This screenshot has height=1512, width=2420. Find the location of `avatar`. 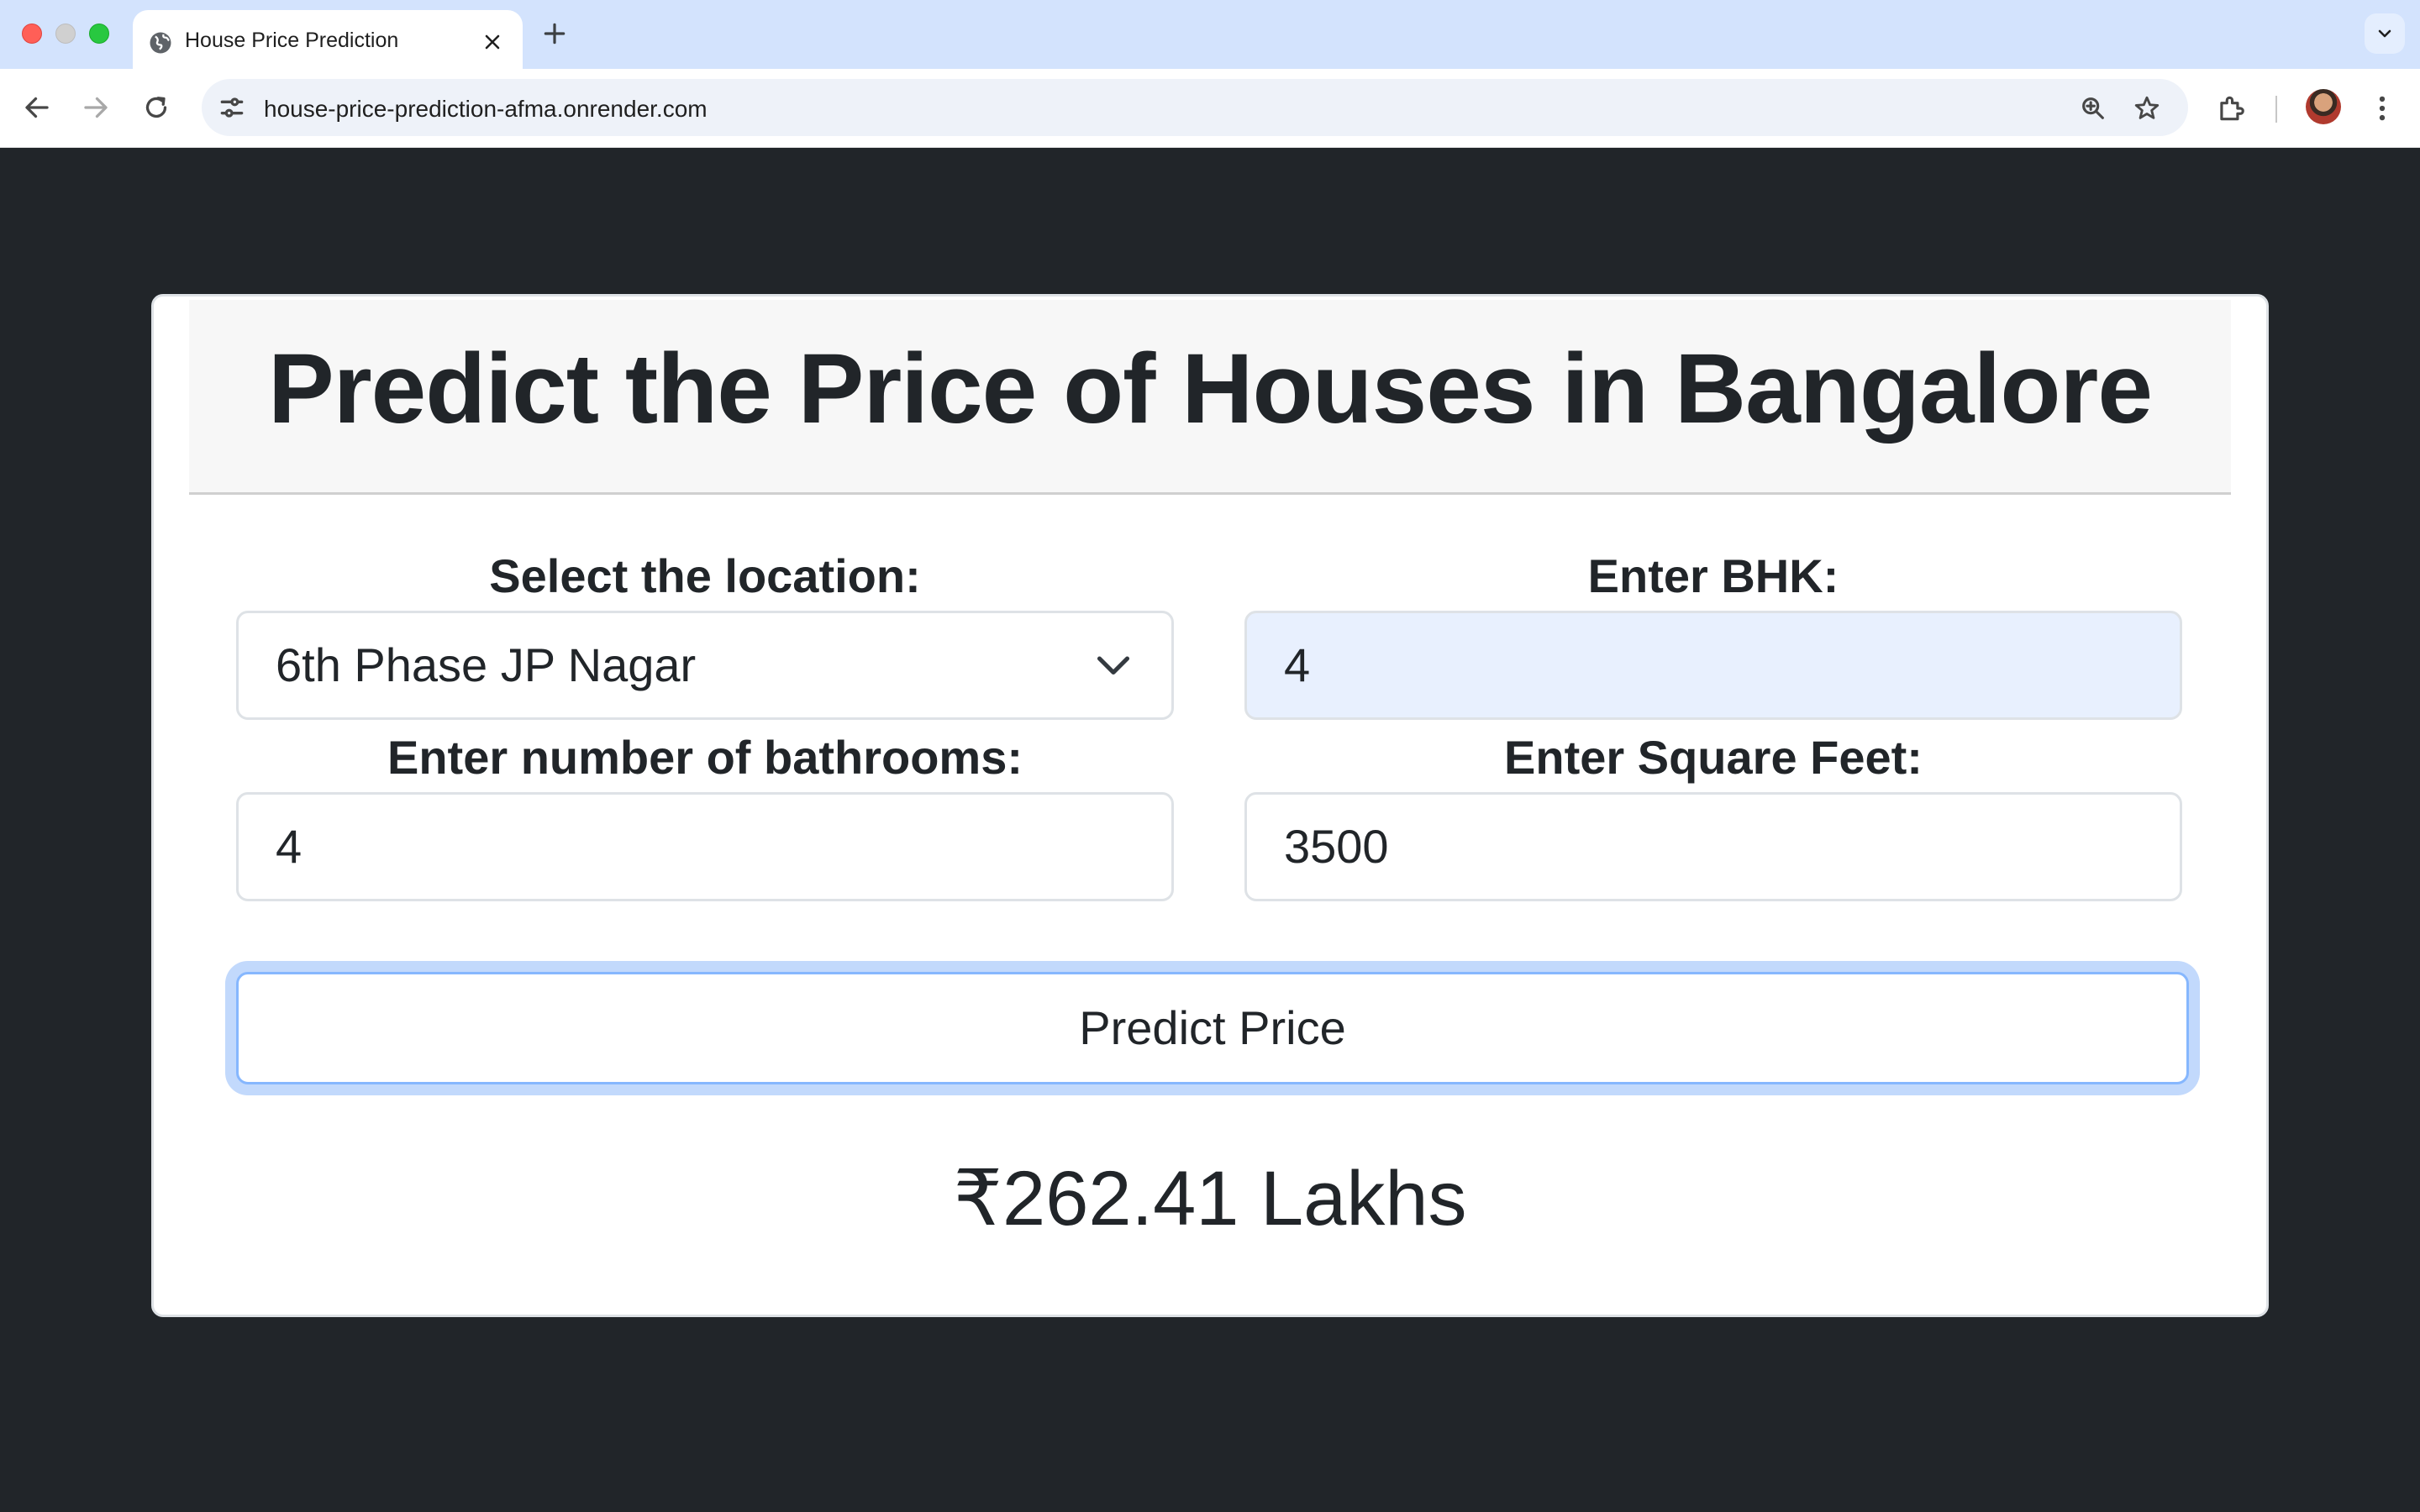

avatar is located at coordinates (2324, 106).